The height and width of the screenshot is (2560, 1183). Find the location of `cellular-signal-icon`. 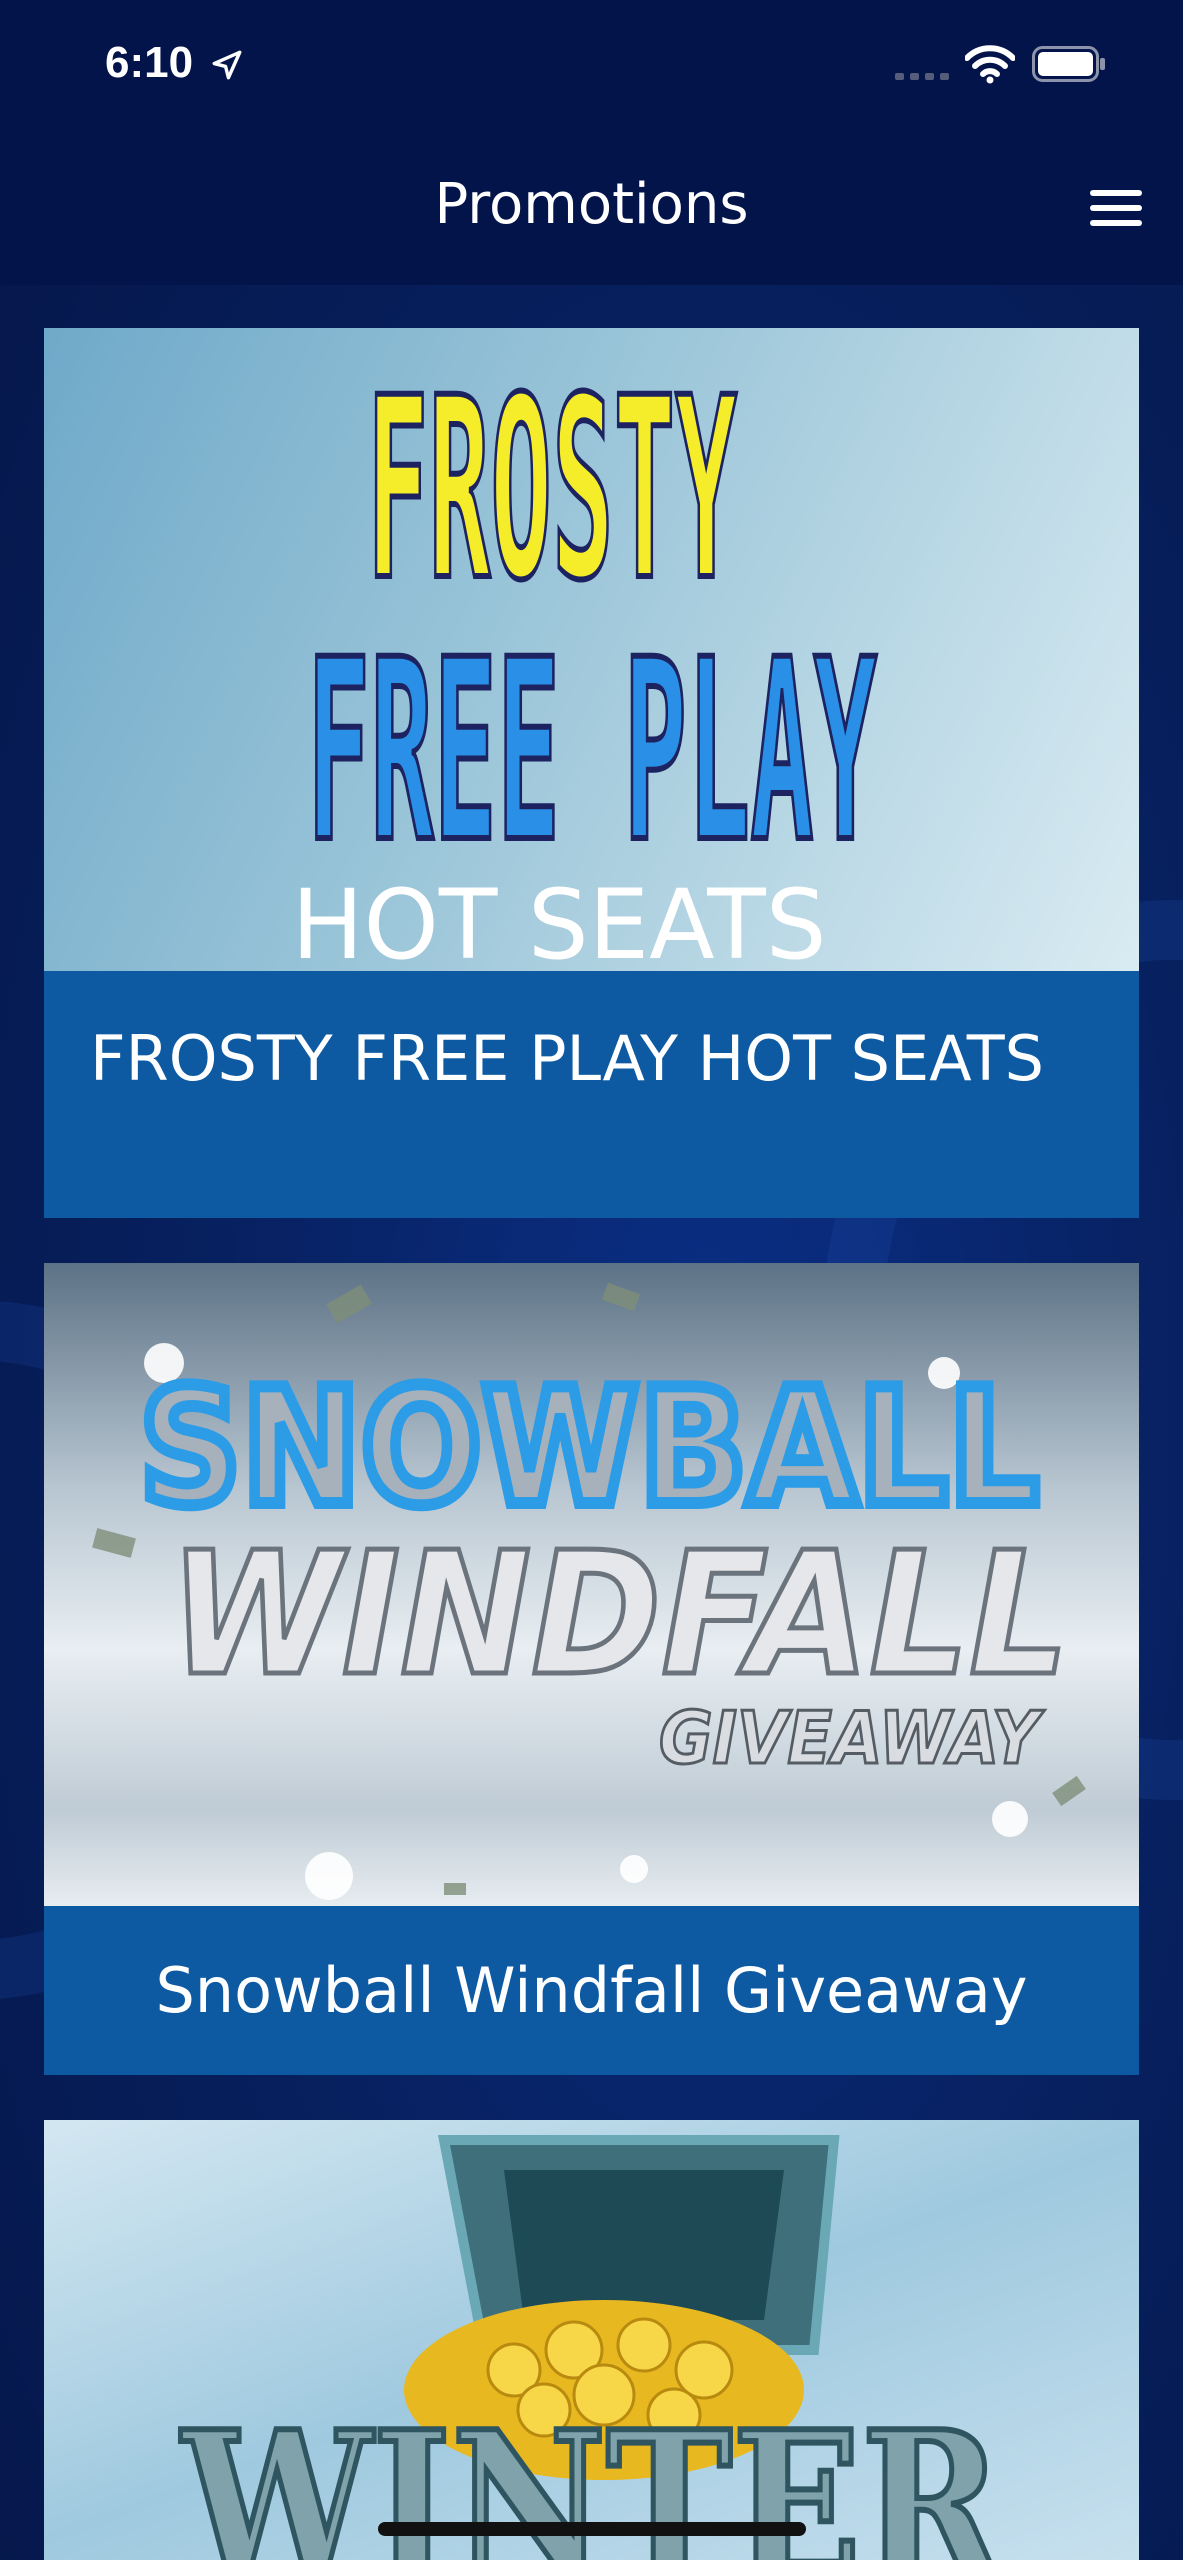

cellular-signal-icon is located at coordinates (922, 76).